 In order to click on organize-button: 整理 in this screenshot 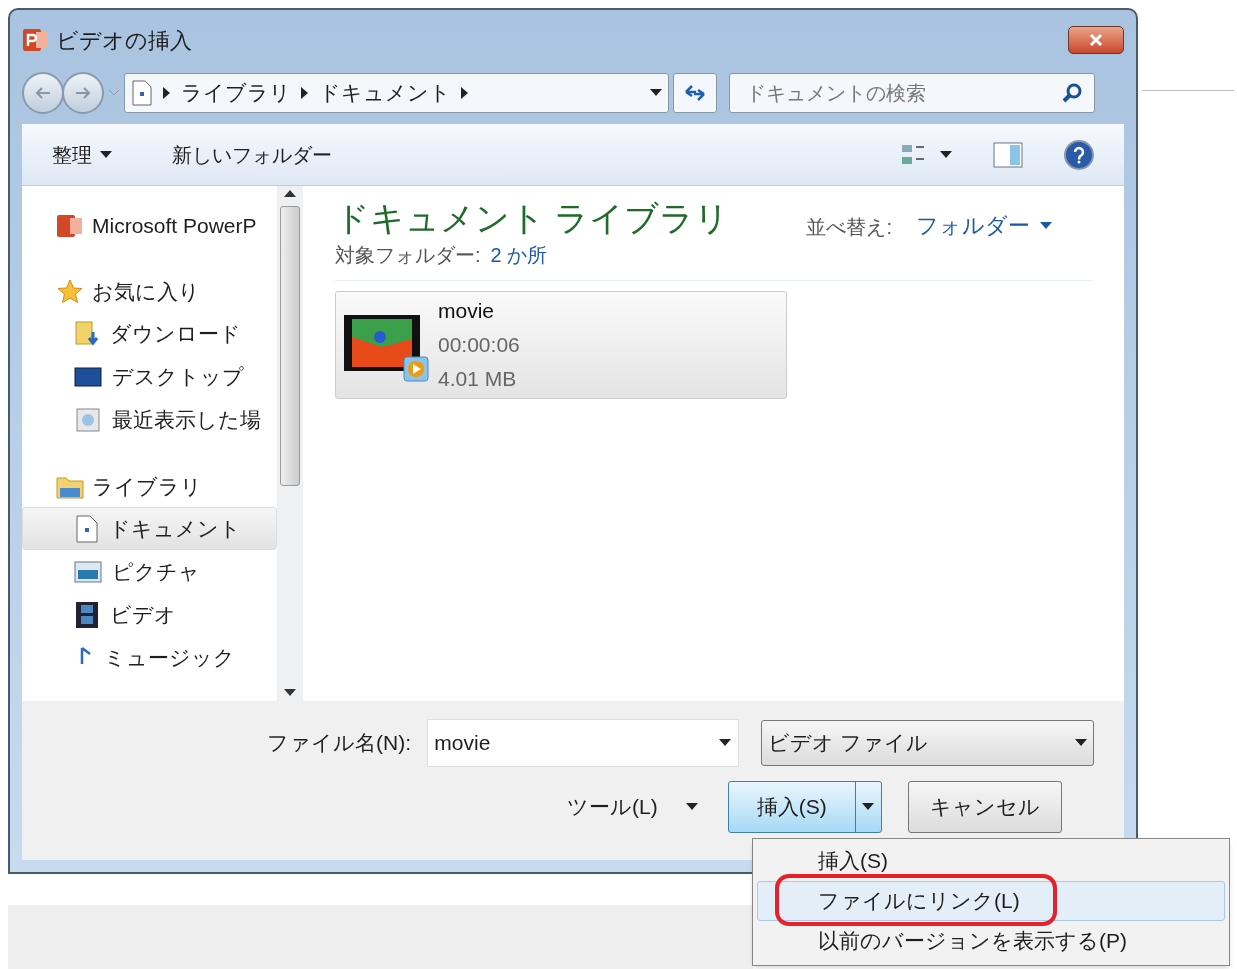, I will do `click(82, 154)`.